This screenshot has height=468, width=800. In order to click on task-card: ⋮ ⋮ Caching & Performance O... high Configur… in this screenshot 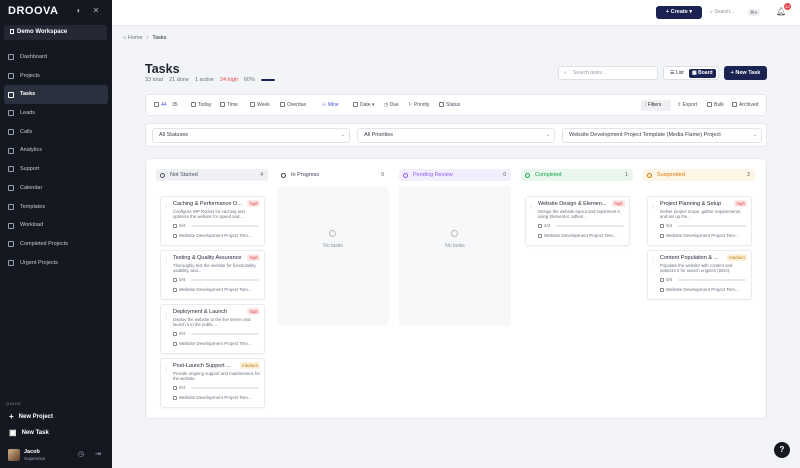, I will do `click(212, 221)`.